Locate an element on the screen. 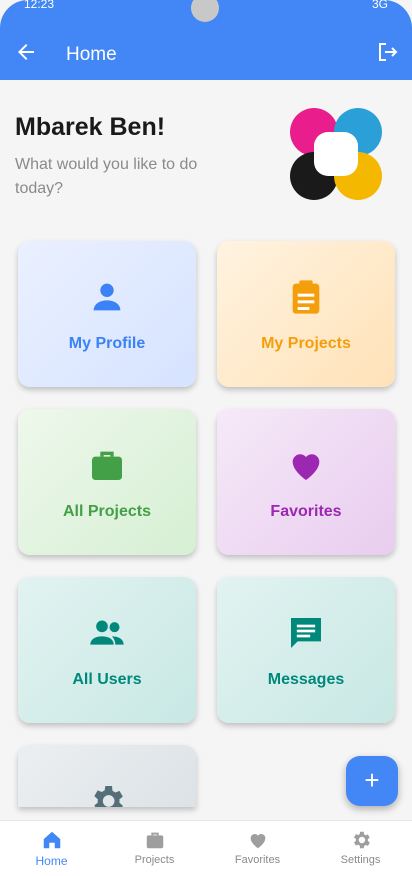 The image size is (412, 876). card-label: Messages is located at coordinates (306, 679).